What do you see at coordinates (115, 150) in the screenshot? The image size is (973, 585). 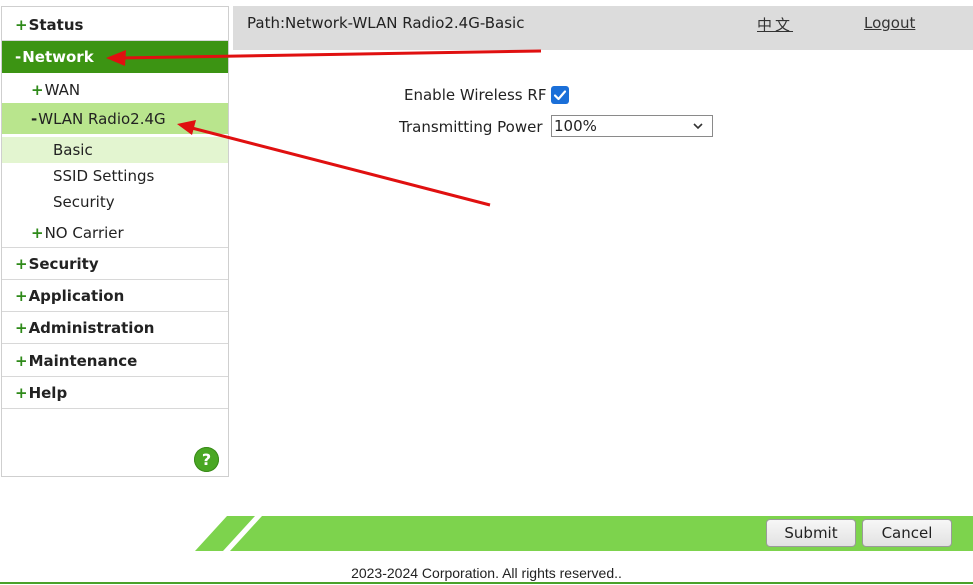 I see `leaf-item-basic: Basic` at bounding box center [115, 150].